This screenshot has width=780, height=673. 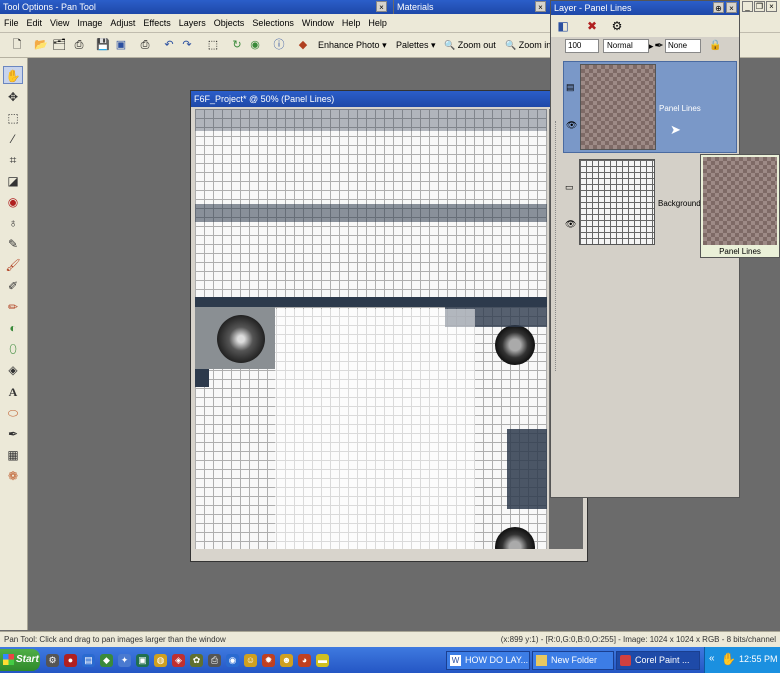 What do you see at coordinates (187, 45) in the screenshot?
I see `redo-icon: ↷` at bounding box center [187, 45].